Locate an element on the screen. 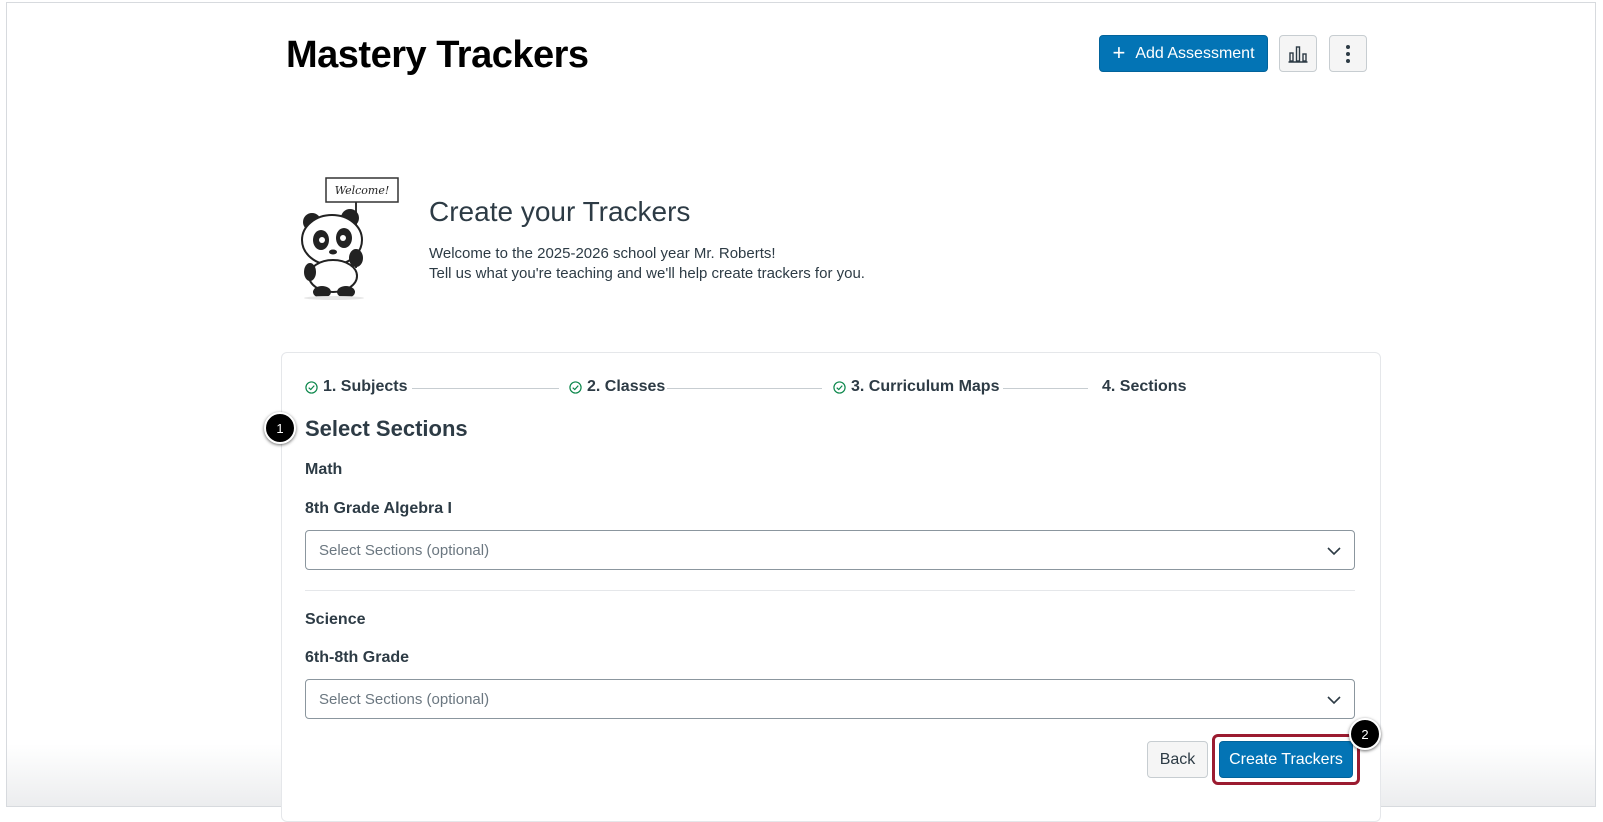 Image resolution: width=1603 pixels, height=822 pixels. page-title: Mastery Trackers is located at coordinates (437, 55).